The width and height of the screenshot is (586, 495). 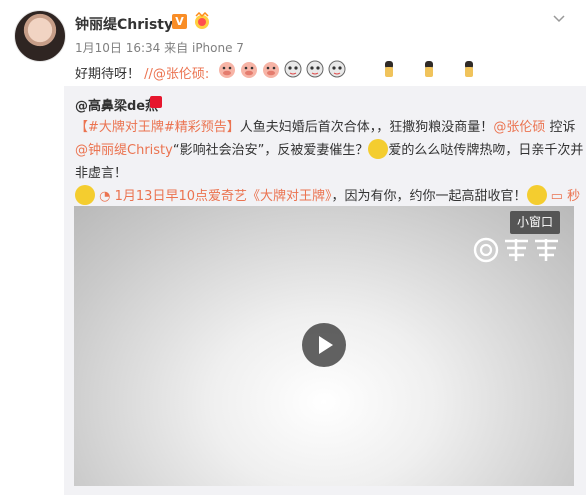 I want to click on mention-link: //@张伦硕:, so click(x=176, y=74).